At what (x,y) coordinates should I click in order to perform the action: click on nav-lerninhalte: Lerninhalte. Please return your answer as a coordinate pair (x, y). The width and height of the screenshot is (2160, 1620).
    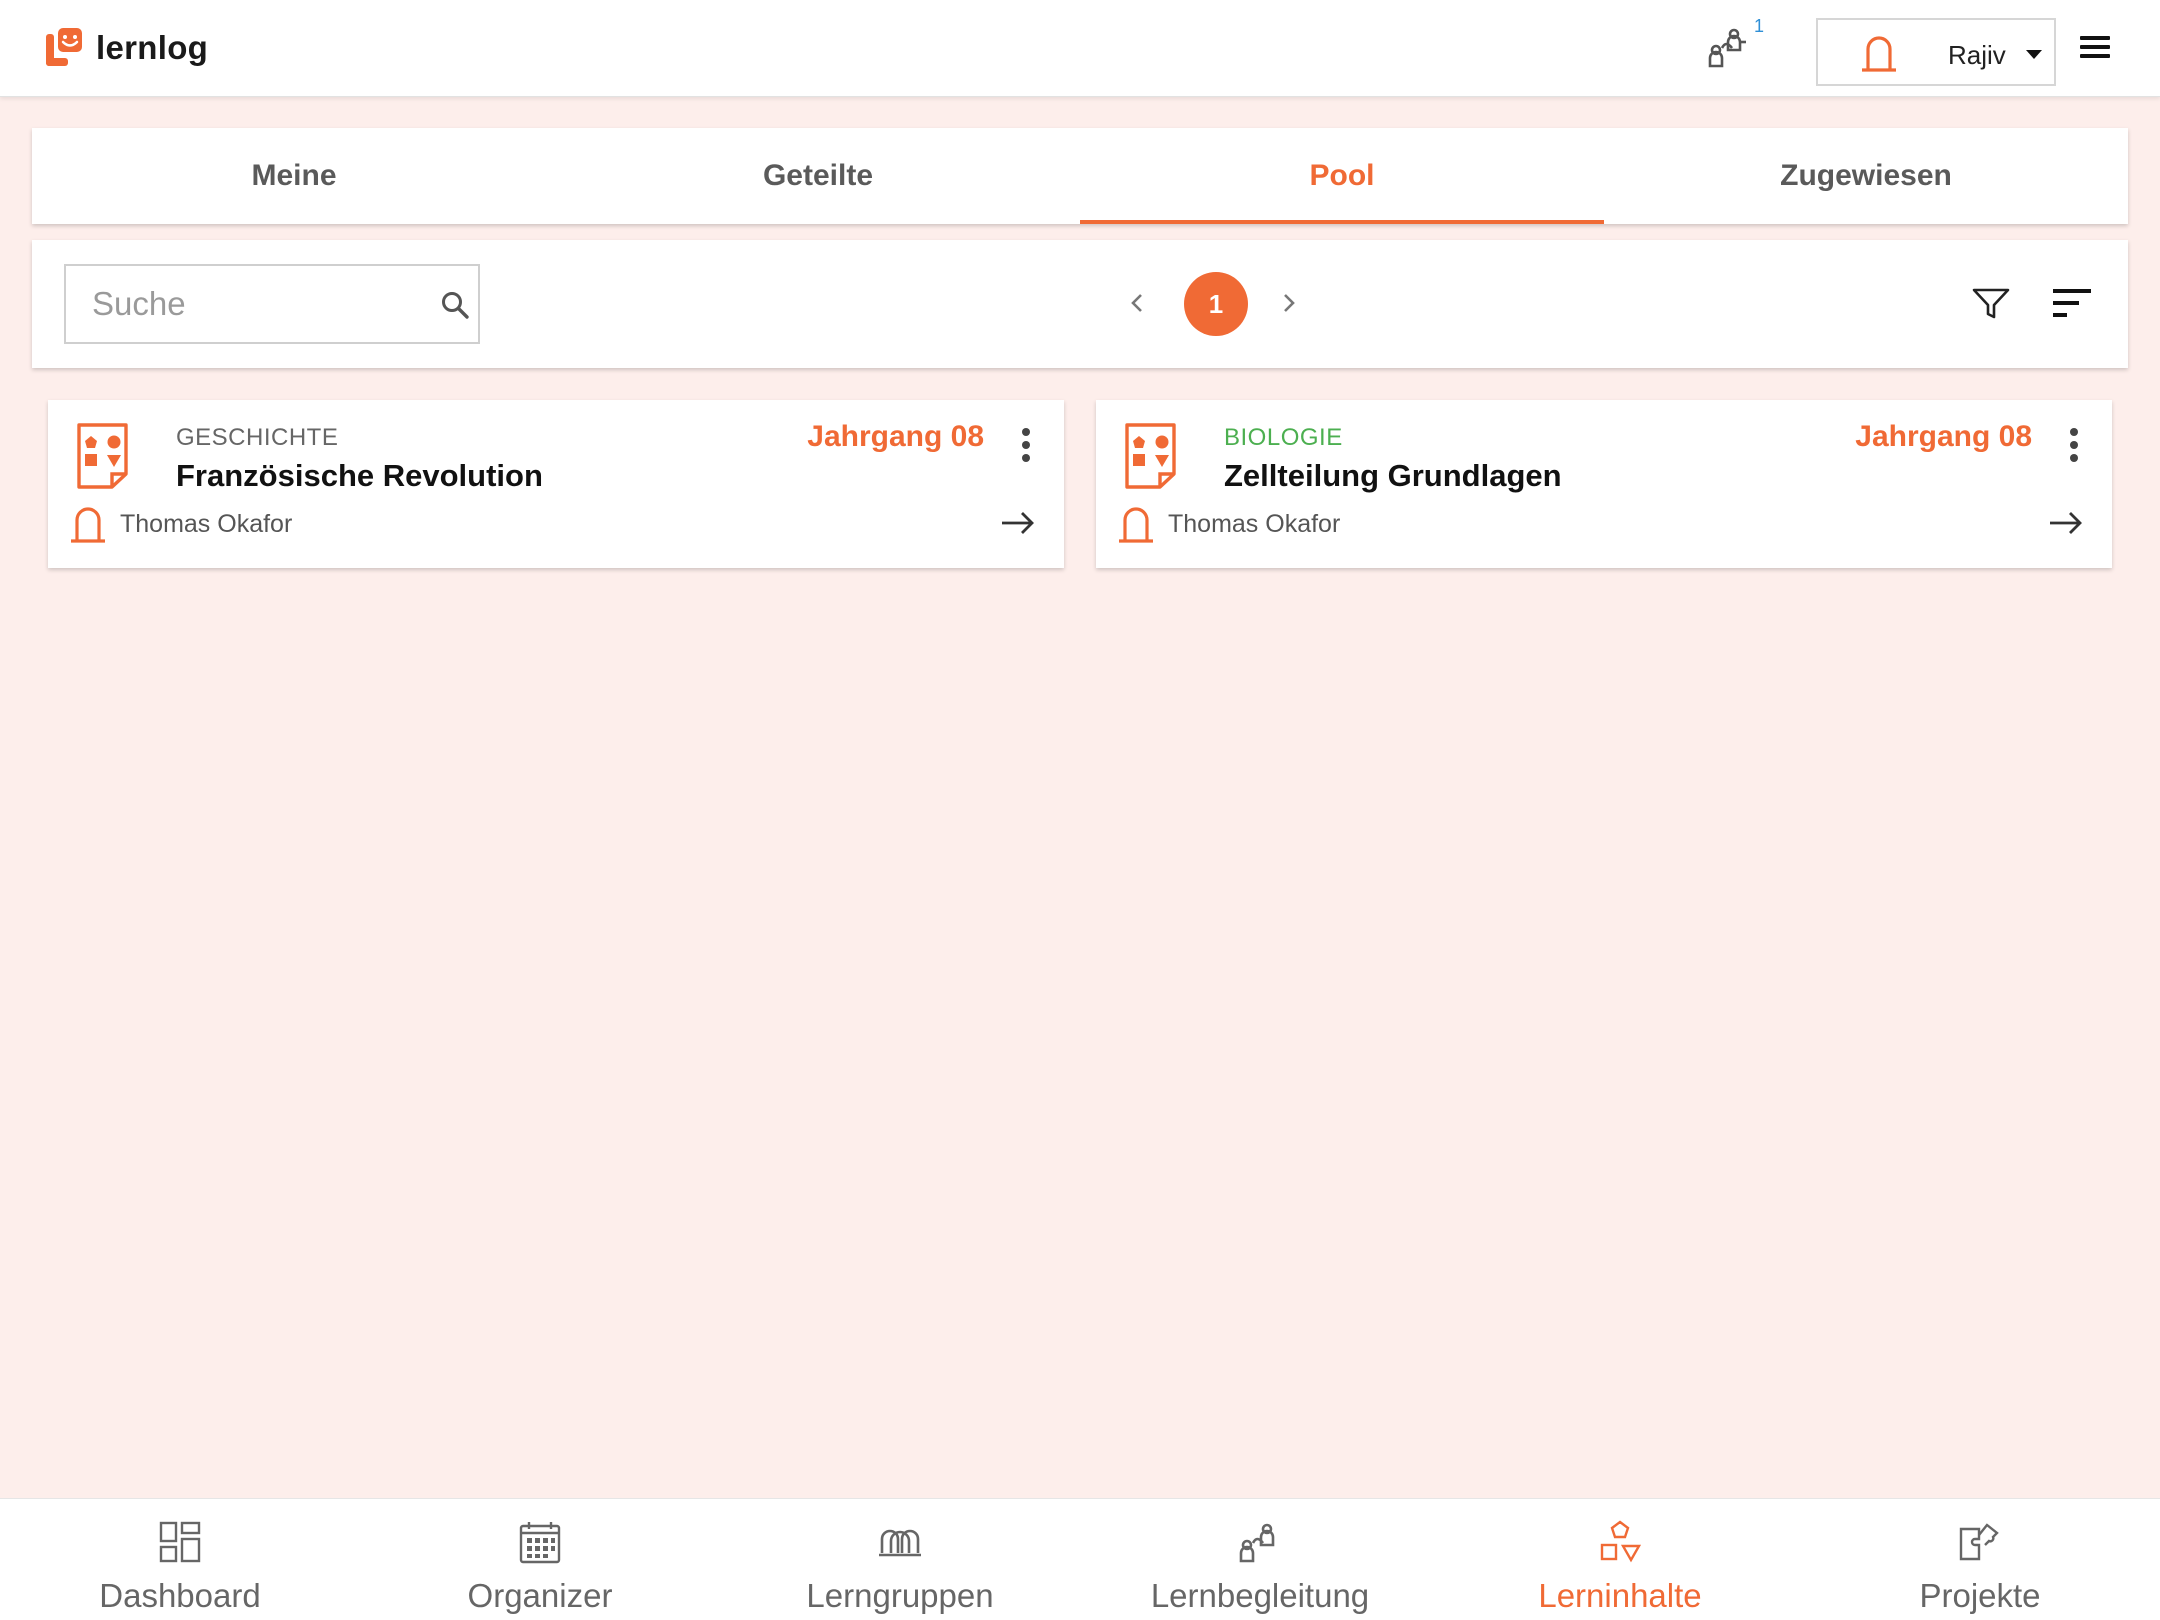
    Looking at the image, I should click on (1620, 1559).